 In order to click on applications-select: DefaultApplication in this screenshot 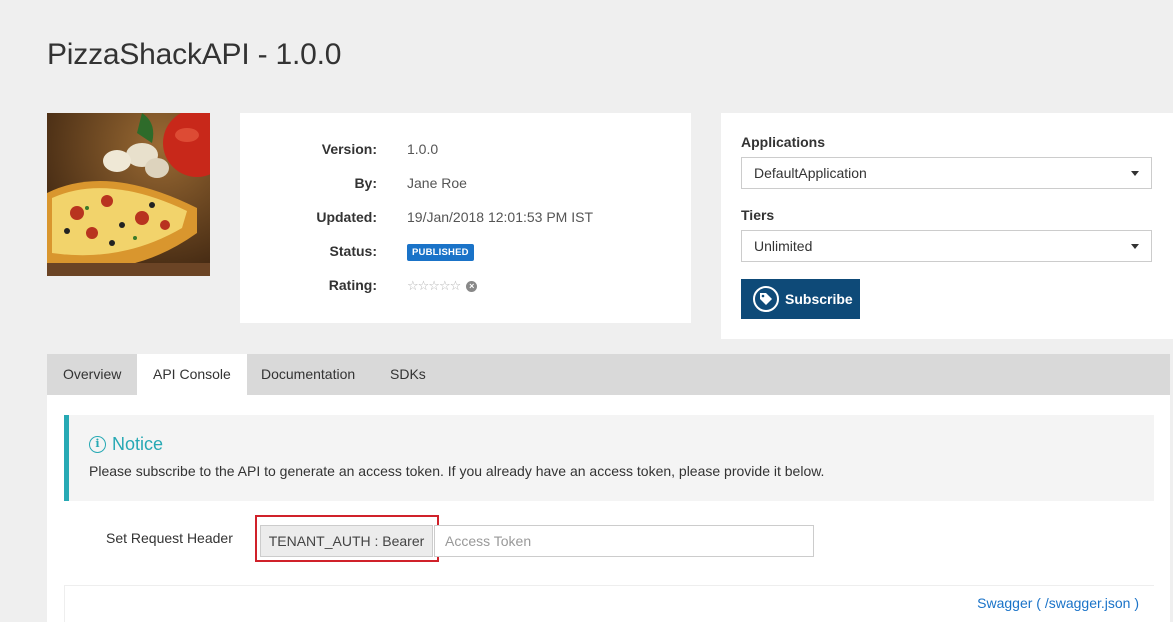, I will do `click(946, 173)`.